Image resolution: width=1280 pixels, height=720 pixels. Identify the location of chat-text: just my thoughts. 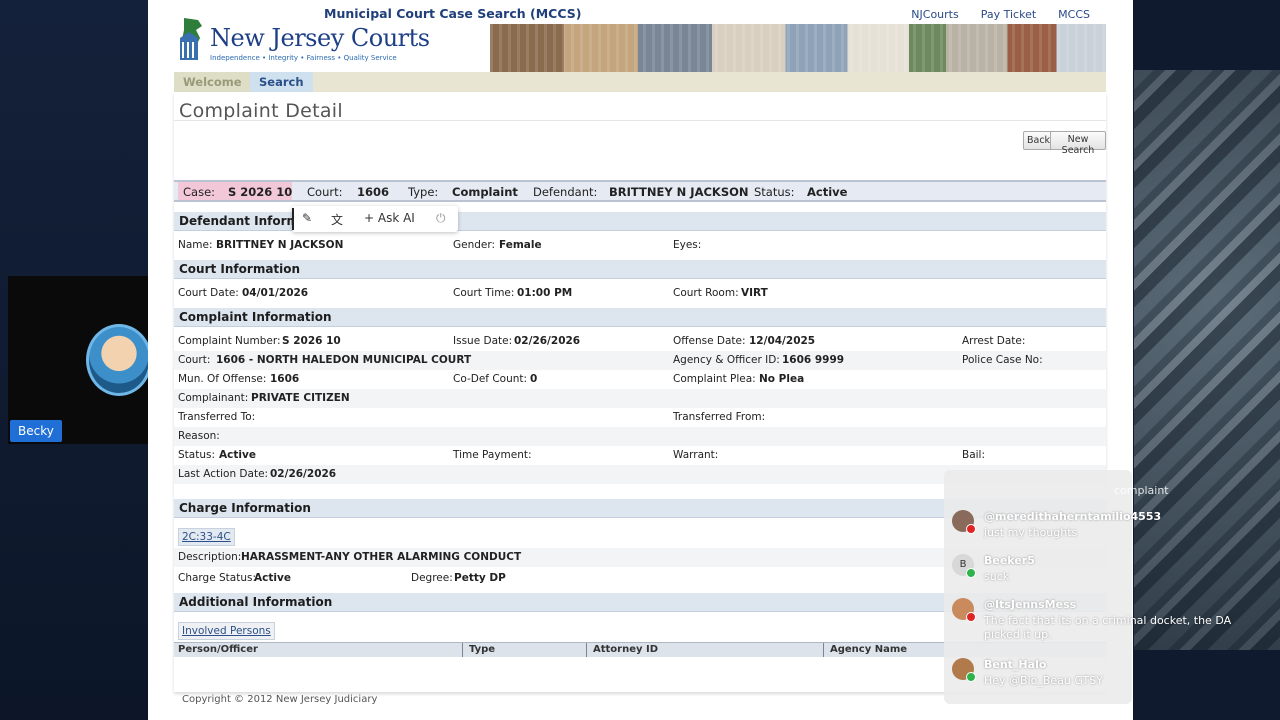
(1031, 532).